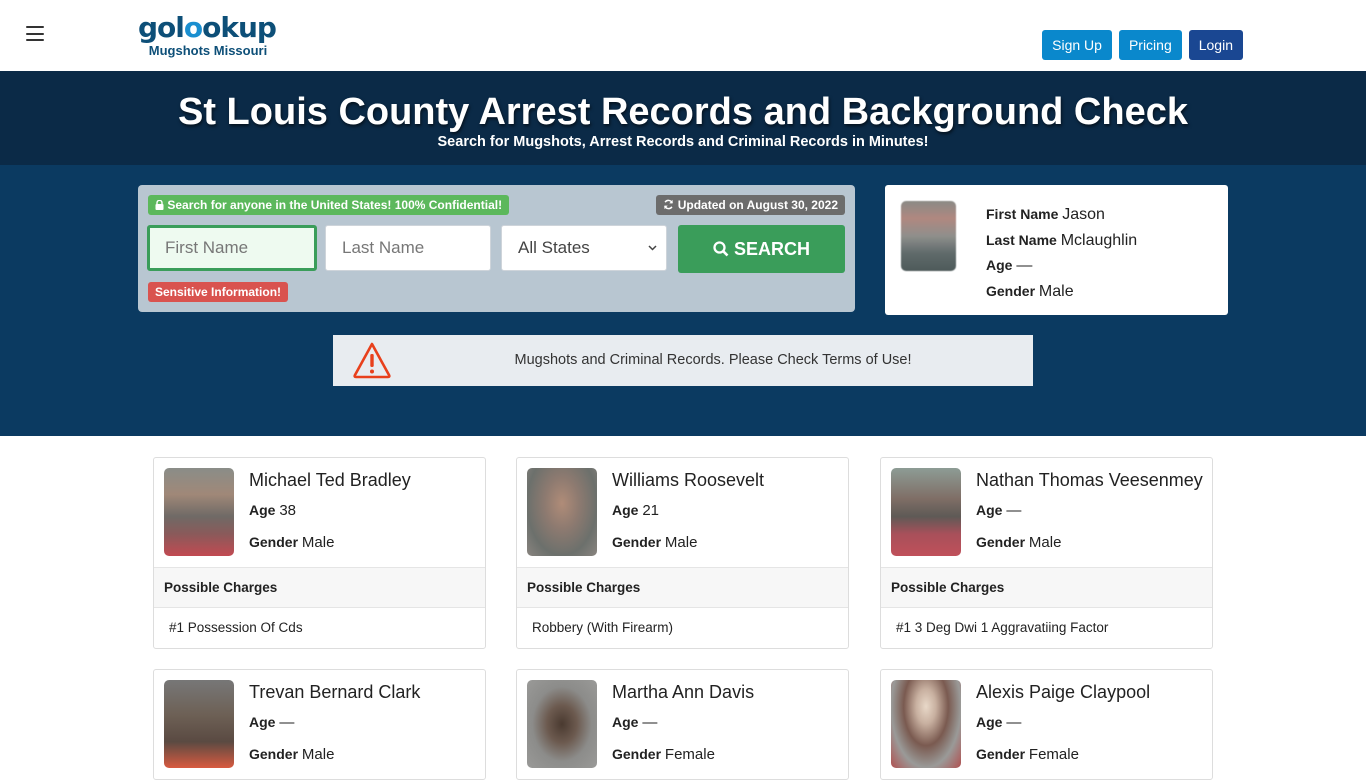  I want to click on first-name-input: First Name, so click(232, 248).